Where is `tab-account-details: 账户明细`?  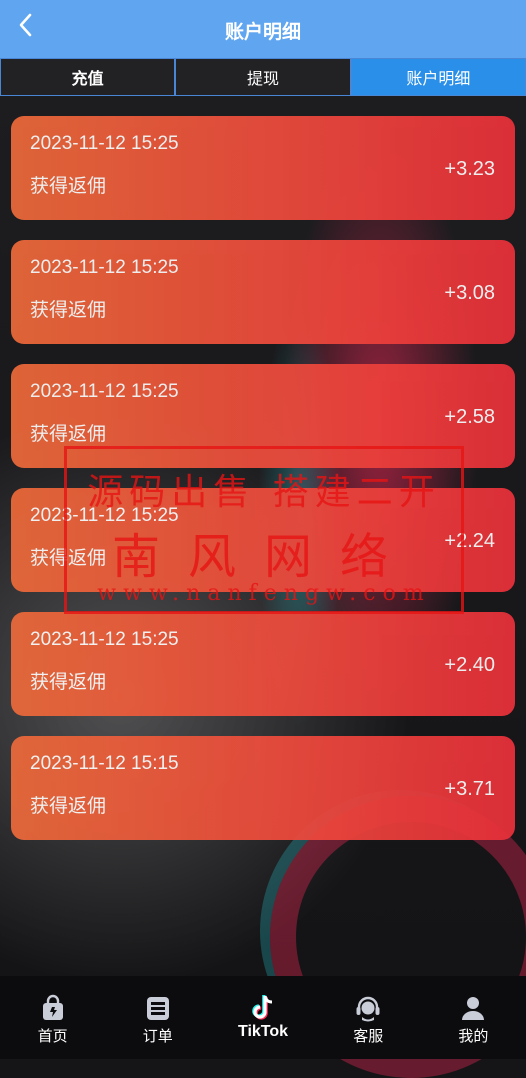 tab-account-details: 账户明细 is located at coordinates (438, 77).